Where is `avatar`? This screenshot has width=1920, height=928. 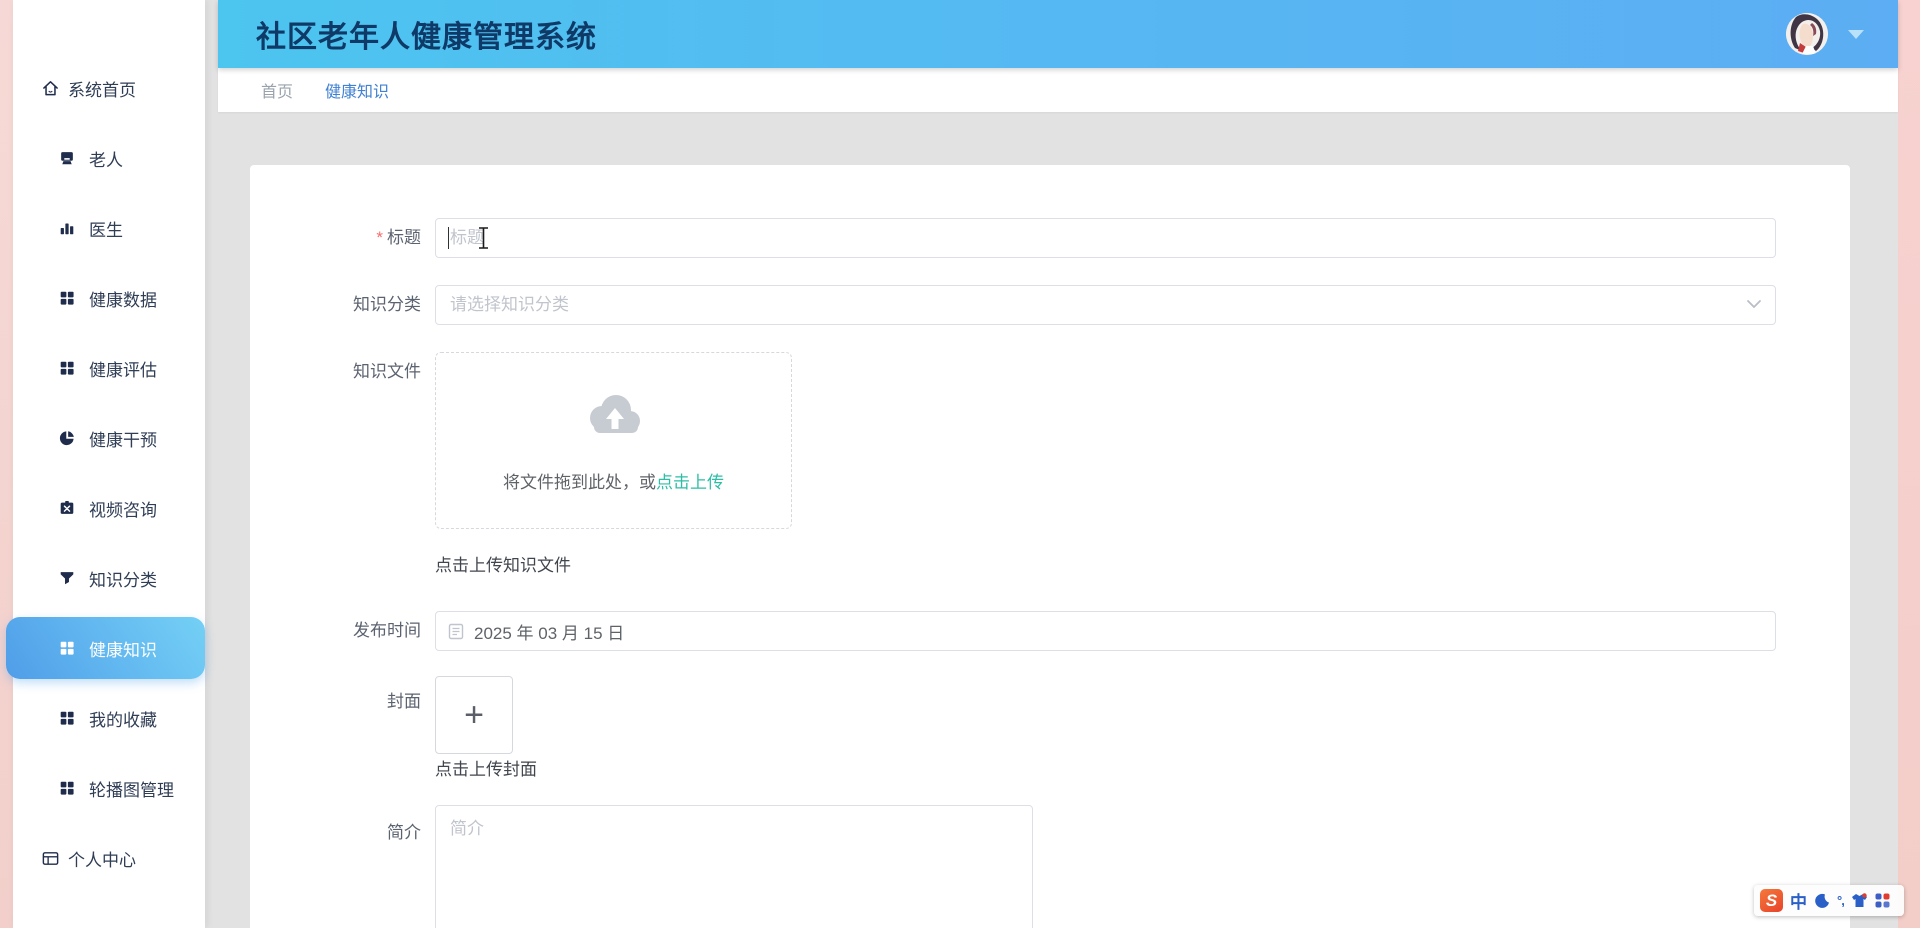 avatar is located at coordinates (1807, 34).